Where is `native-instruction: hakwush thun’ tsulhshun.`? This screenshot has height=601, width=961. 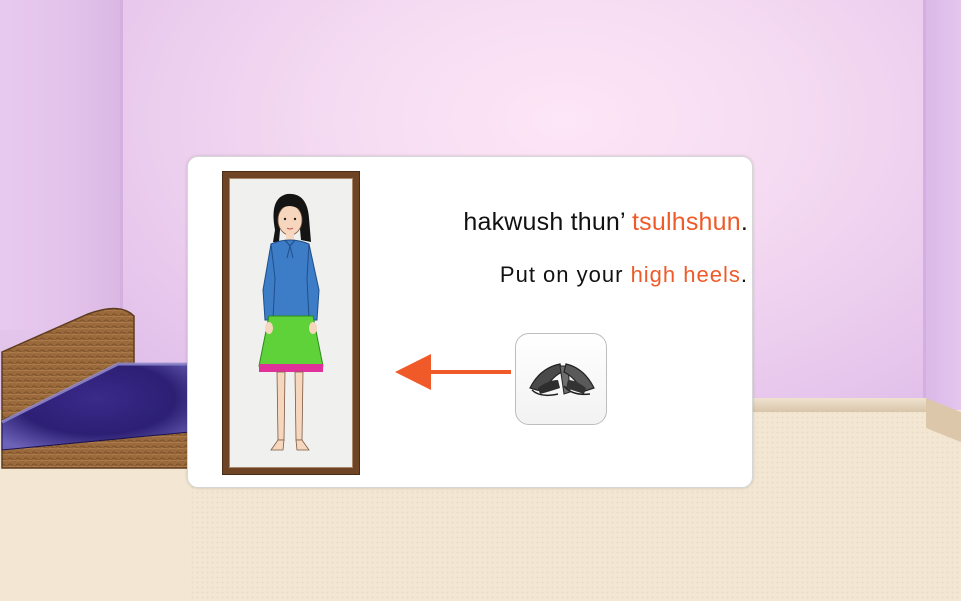
native-instruction: hakwush thun’ tsulhshun. is located at coordinates (605, 222).